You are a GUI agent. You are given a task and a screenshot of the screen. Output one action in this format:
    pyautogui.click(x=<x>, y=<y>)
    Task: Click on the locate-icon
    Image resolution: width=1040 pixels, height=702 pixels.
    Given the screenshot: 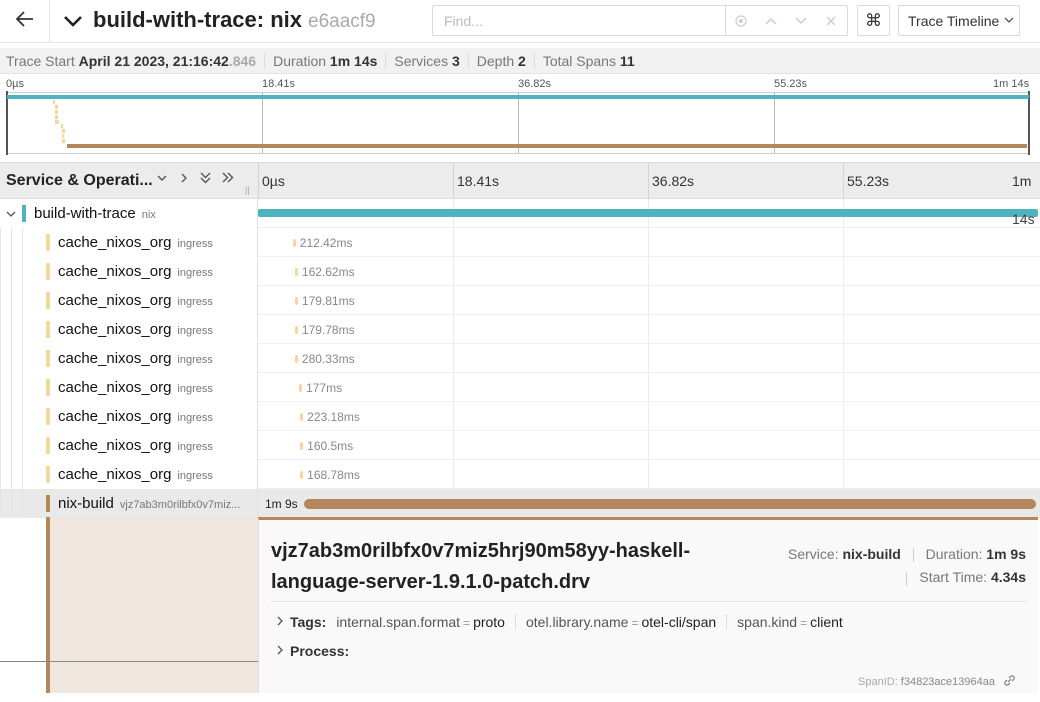 What is the action you would take?
    pyautogui.click(x=741, y=21)
    